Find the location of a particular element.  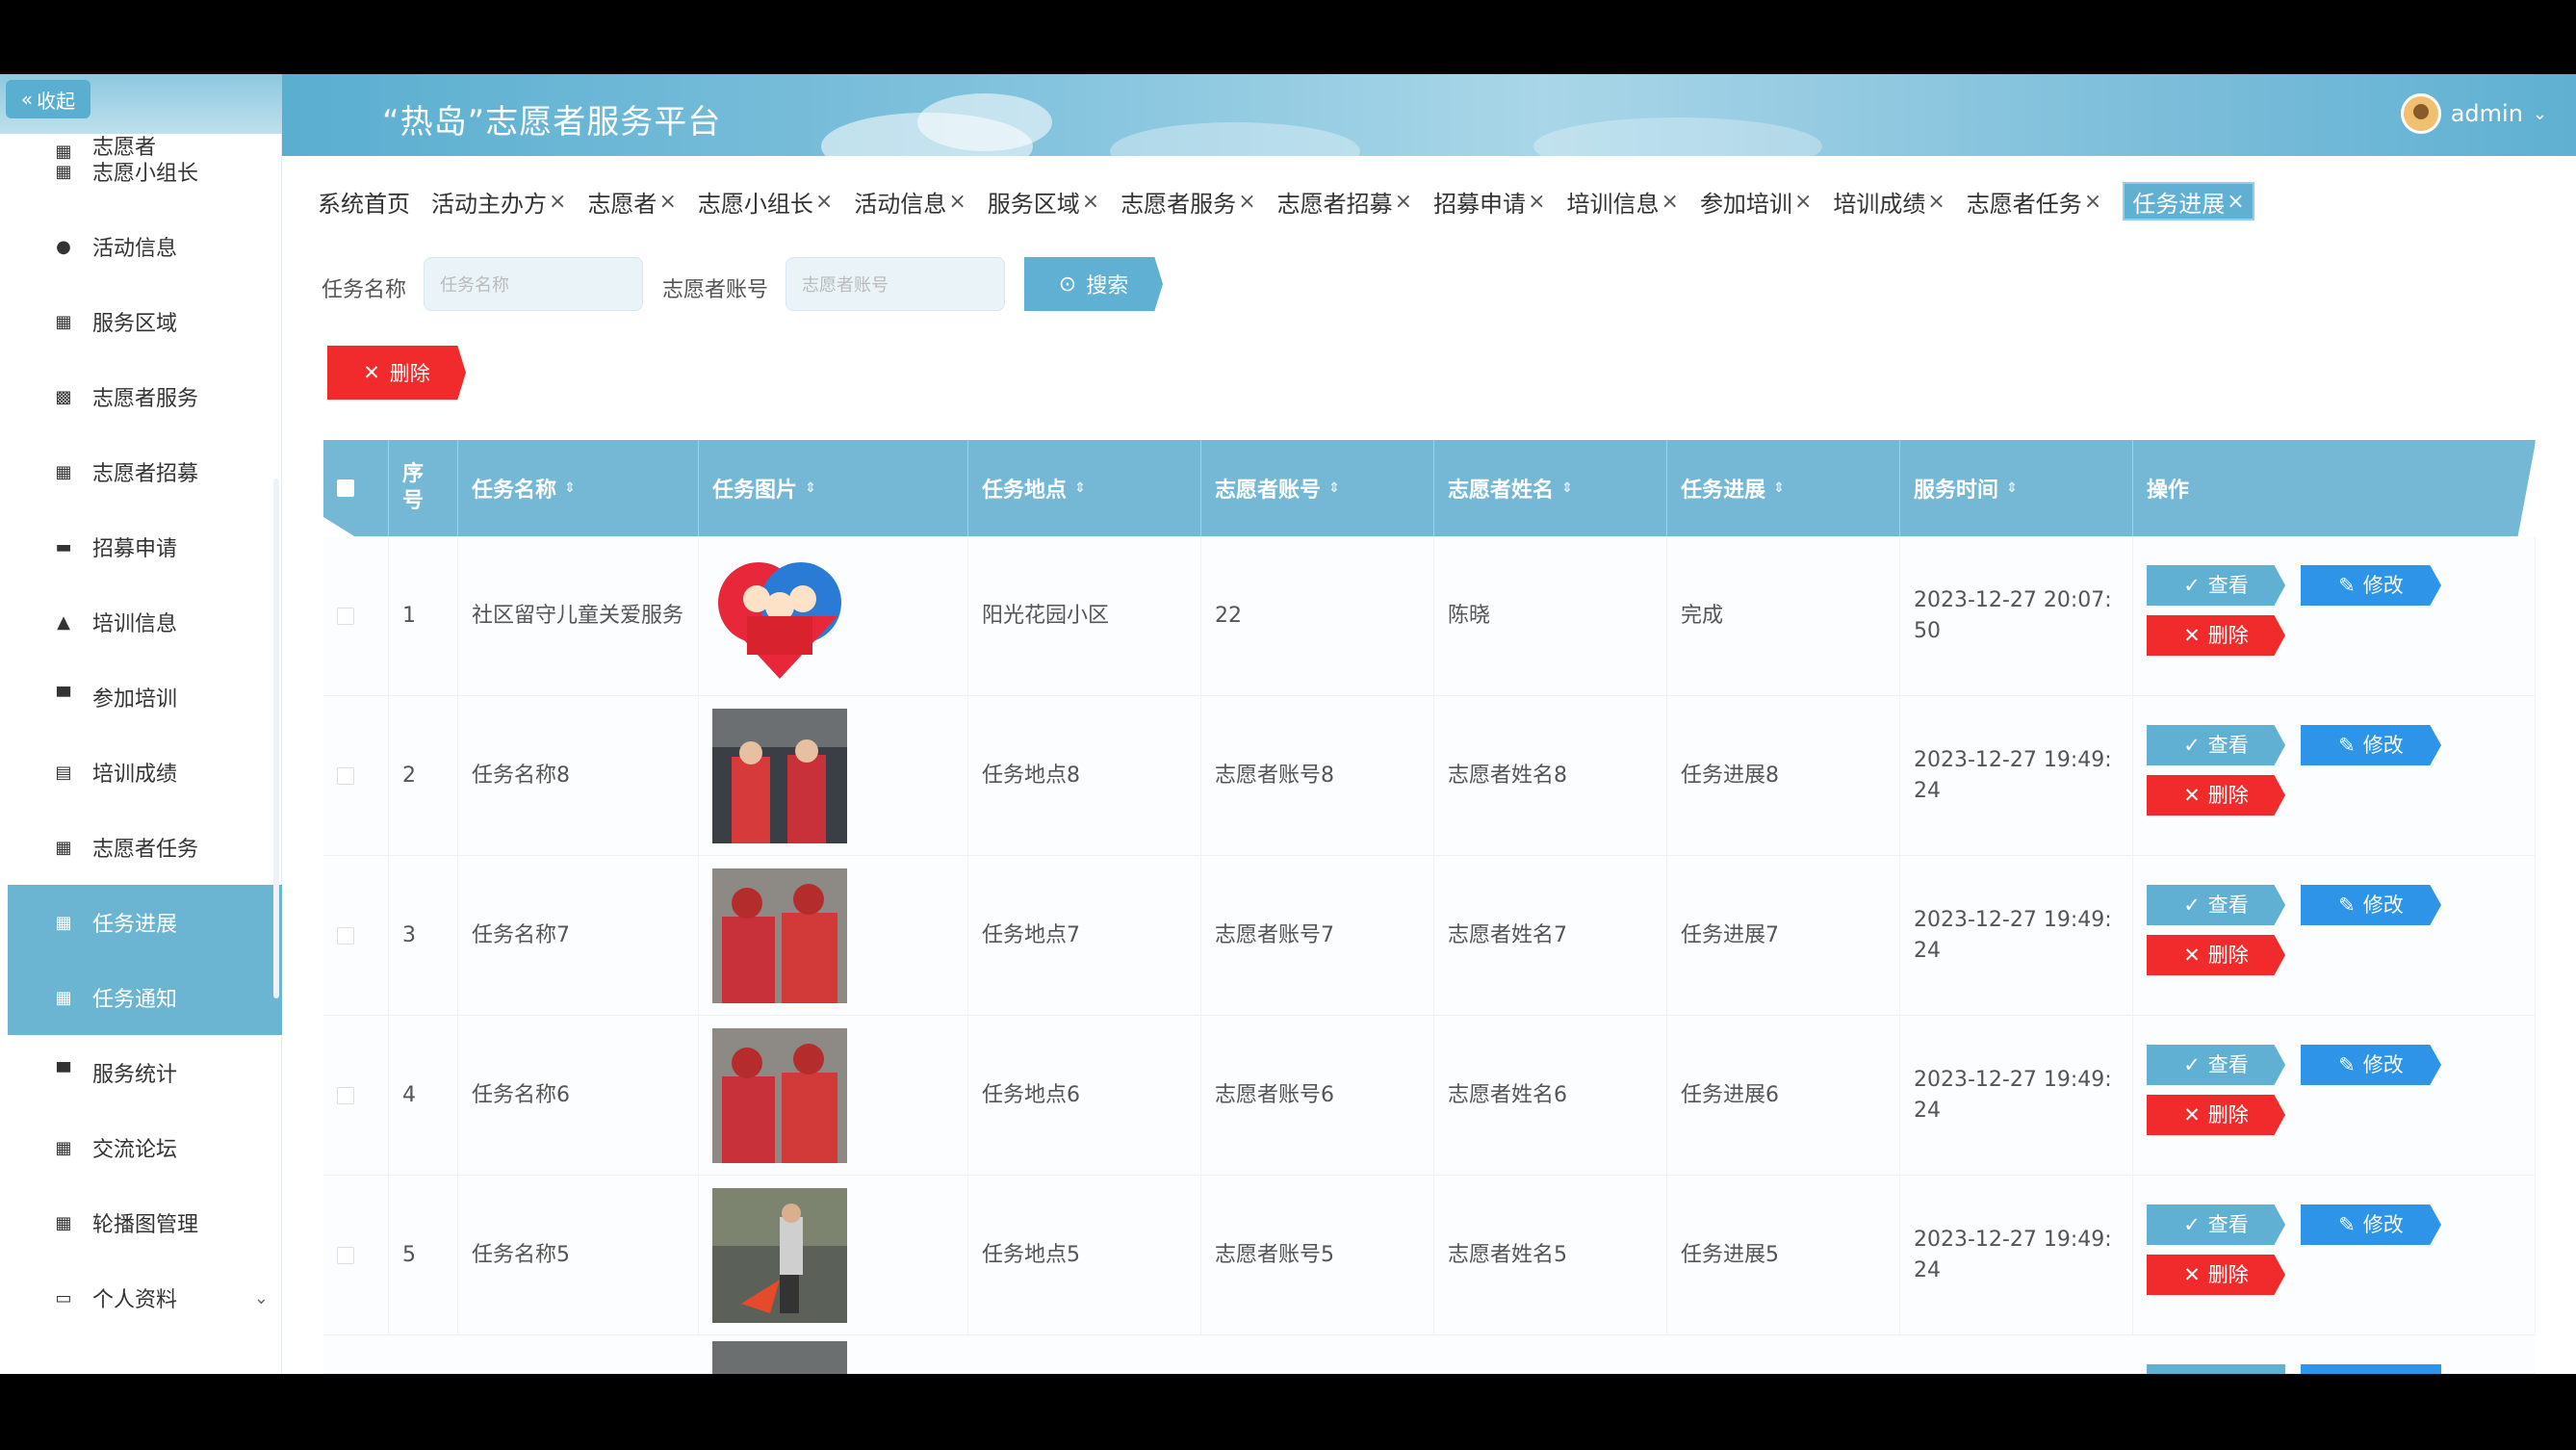

sidebar-item: ▀ 服务统计 is located at coordinates (145, 1073).